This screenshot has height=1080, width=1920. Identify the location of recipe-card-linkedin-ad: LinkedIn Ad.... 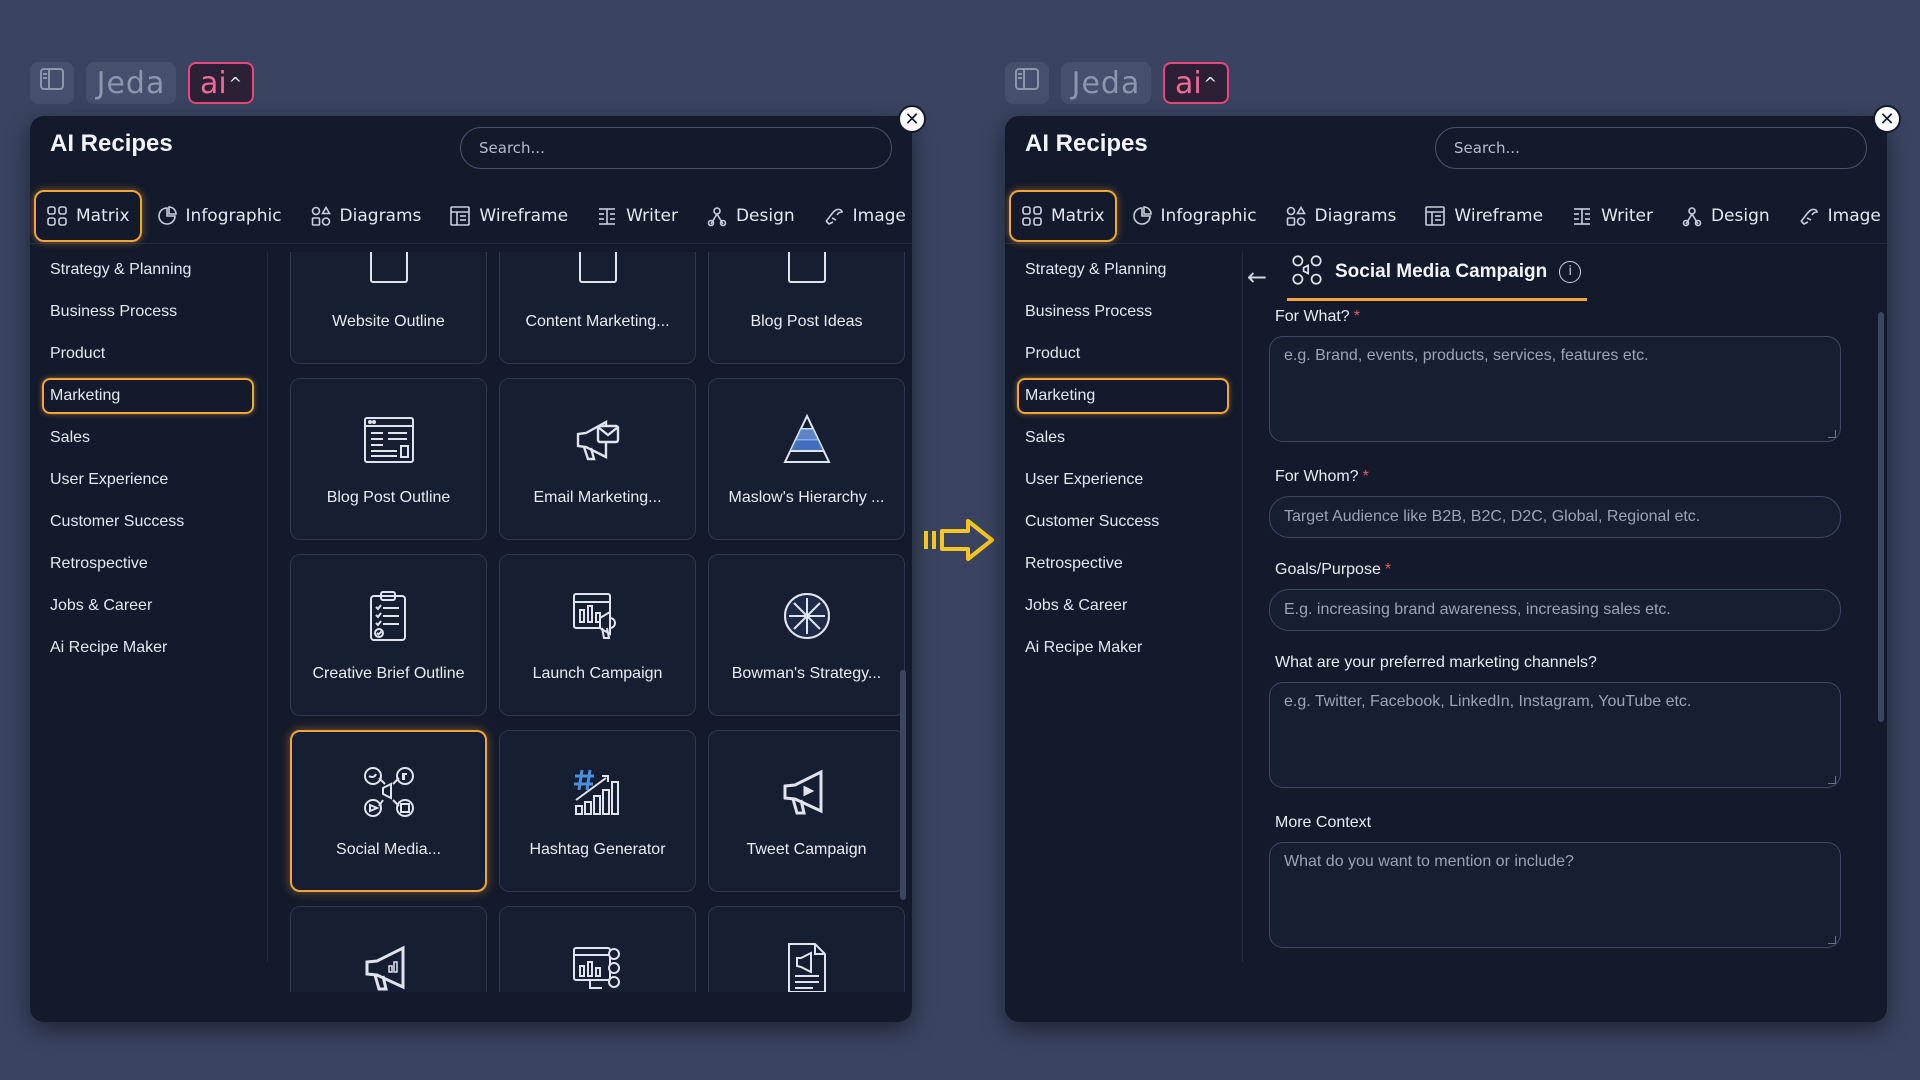
(388, 949).